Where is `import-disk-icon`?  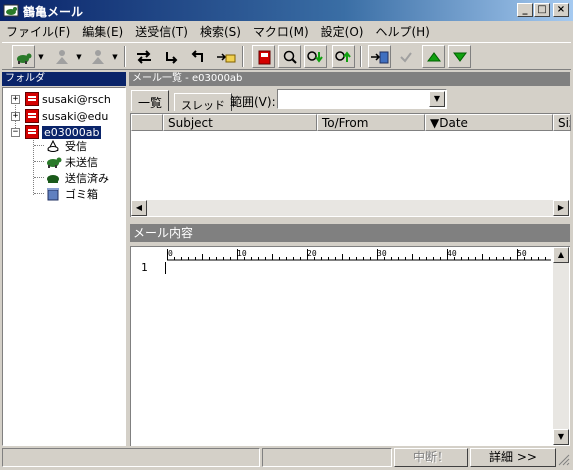
import-disk-icon is located at coordinates (379, 57).